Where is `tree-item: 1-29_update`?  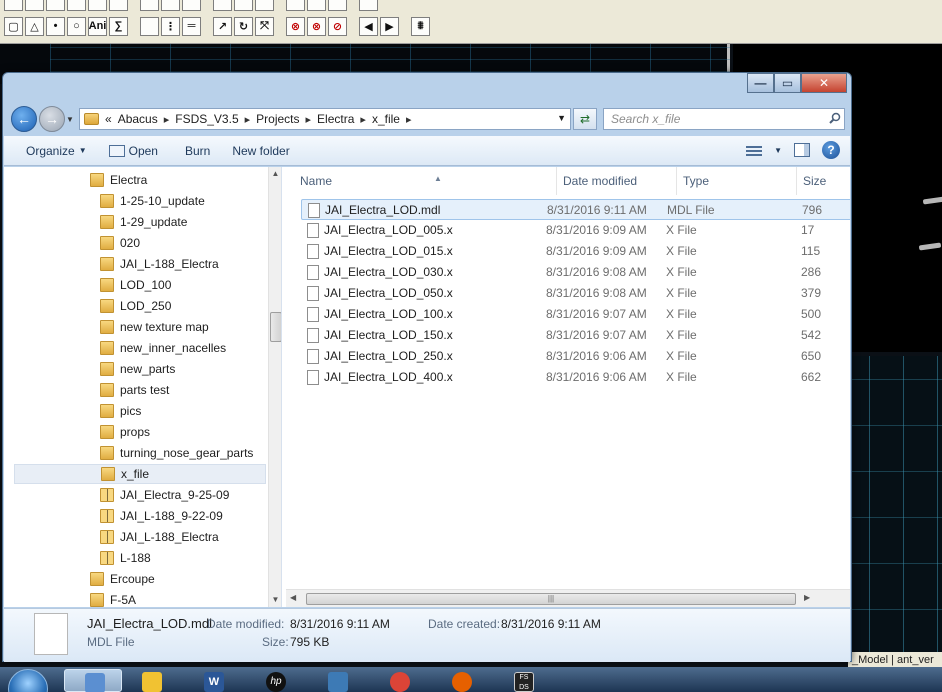
tree-item: 1-29_update is located at coordinates (143, 222).